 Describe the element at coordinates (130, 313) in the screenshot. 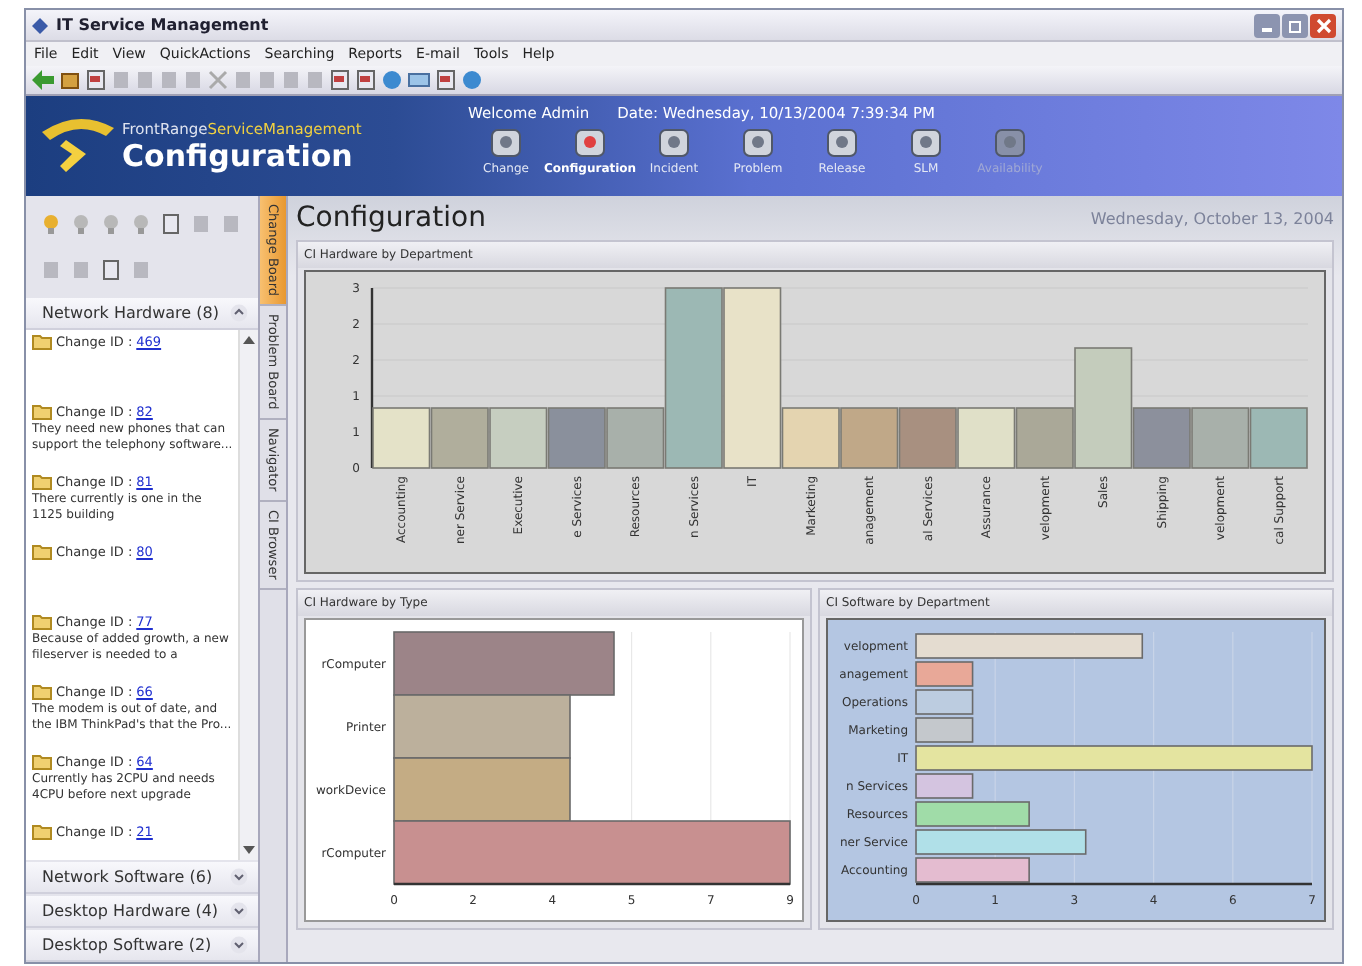

I see `group-title: Network Hardware (8)` at that location.